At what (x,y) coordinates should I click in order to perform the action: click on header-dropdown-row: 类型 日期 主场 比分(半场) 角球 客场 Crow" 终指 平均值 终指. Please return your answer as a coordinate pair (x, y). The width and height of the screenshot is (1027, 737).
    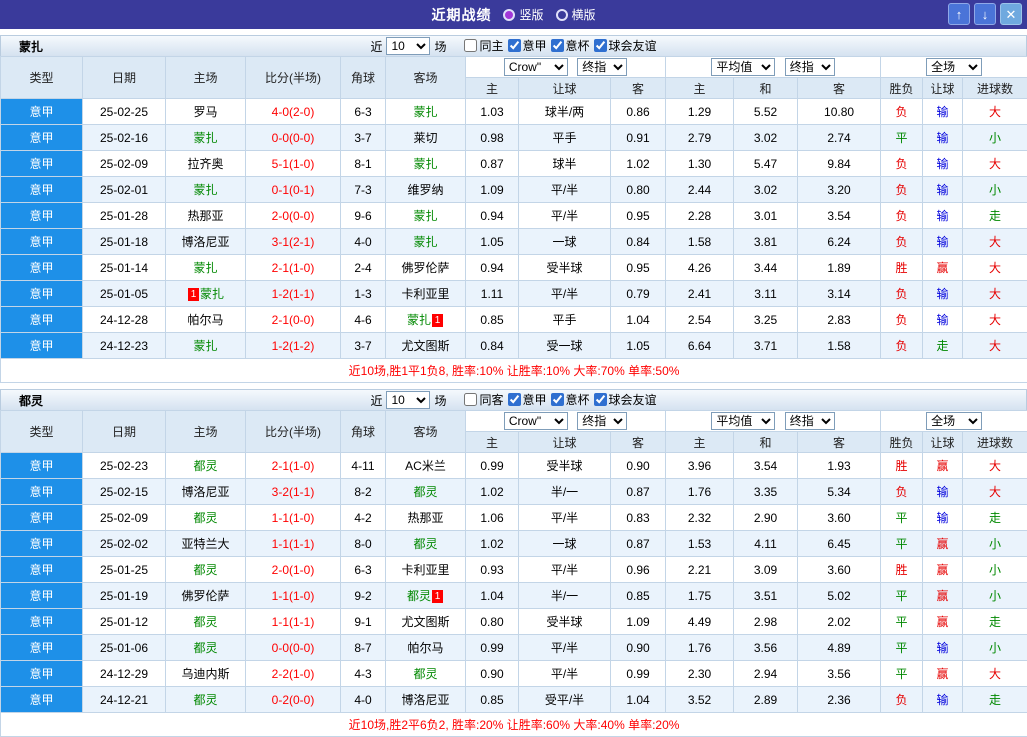
    Looking at the image, I should click on (514, 421).